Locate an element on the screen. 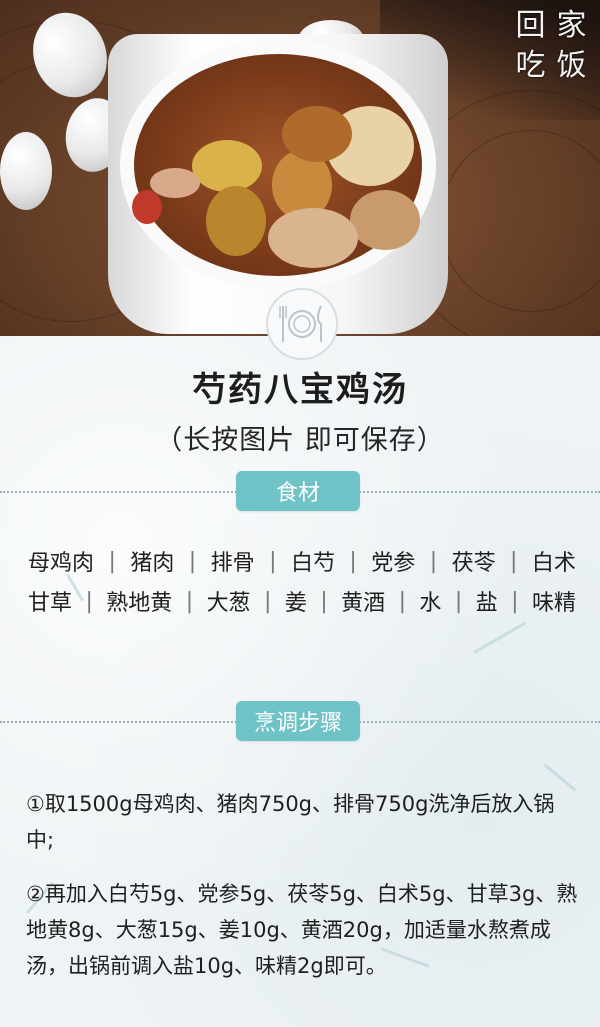  step-1: ①取1500g母鸡肉、猪肉750g、排骨750g洗净后放入锅中; is located at coordinates (290, 822).